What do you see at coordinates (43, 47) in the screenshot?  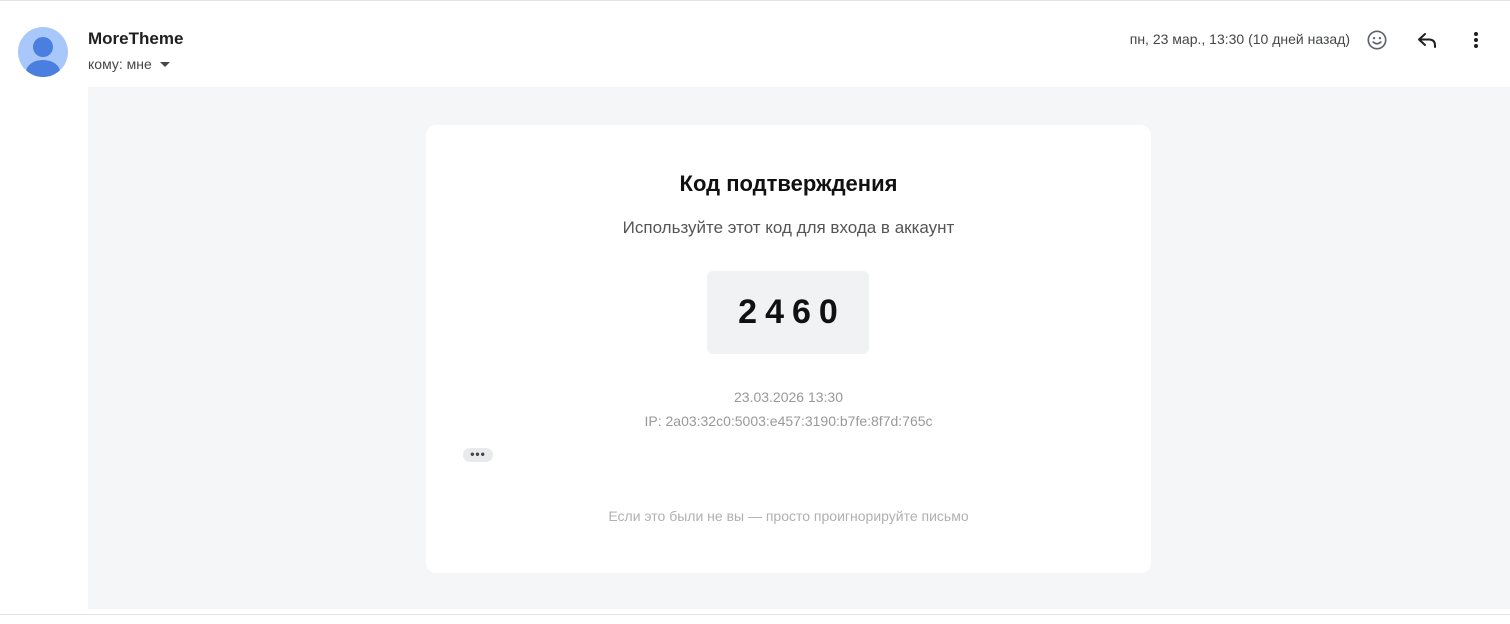 I see `avatar-head` at bounding box center [43, 47].